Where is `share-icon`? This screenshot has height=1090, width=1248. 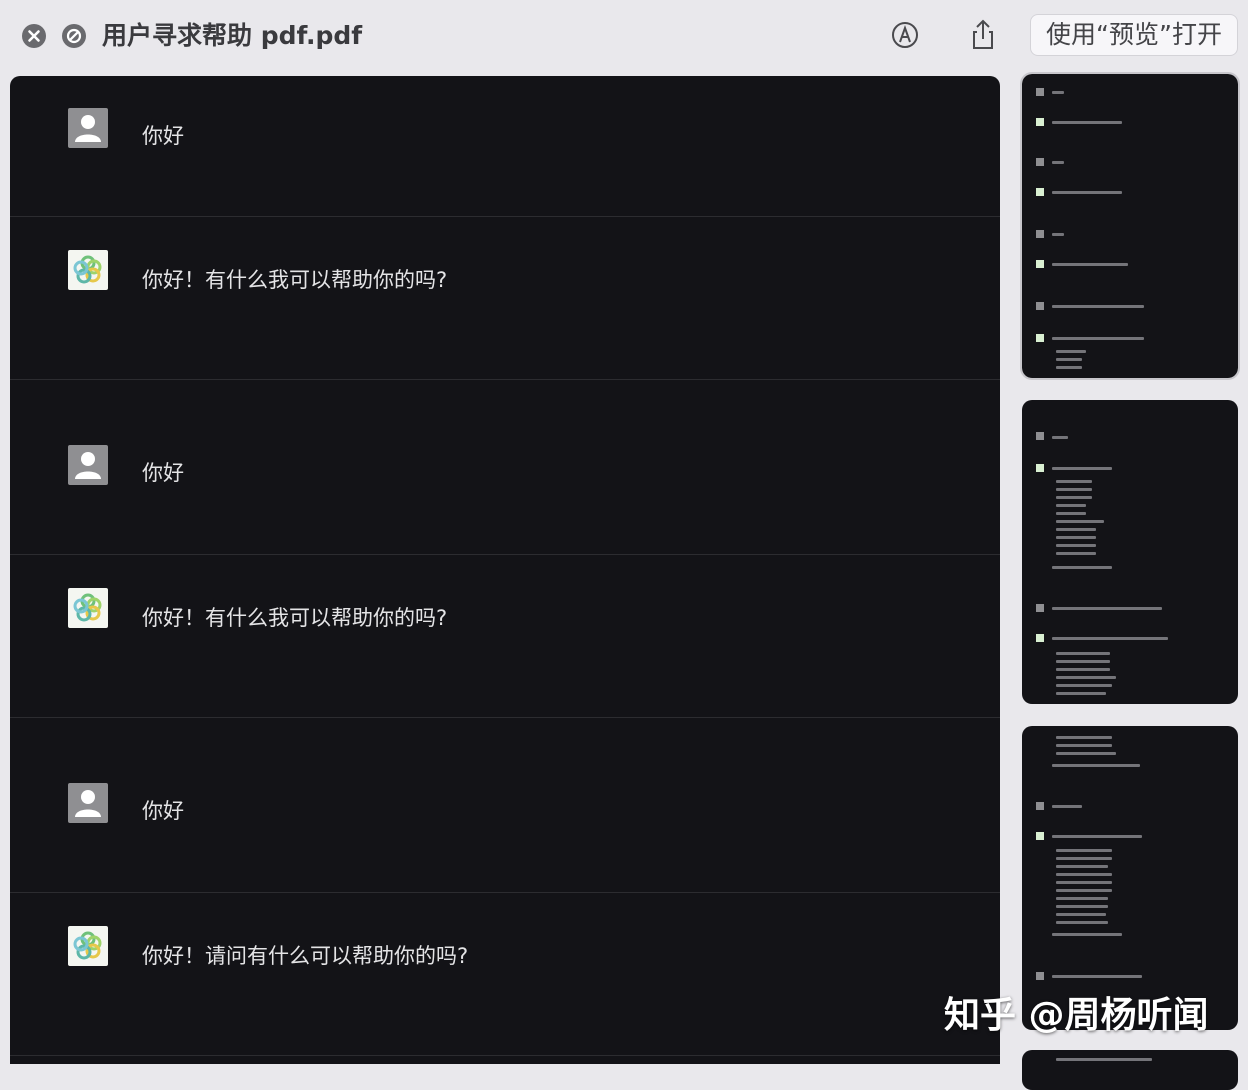
share-icon is located at coordinates (983, 35).